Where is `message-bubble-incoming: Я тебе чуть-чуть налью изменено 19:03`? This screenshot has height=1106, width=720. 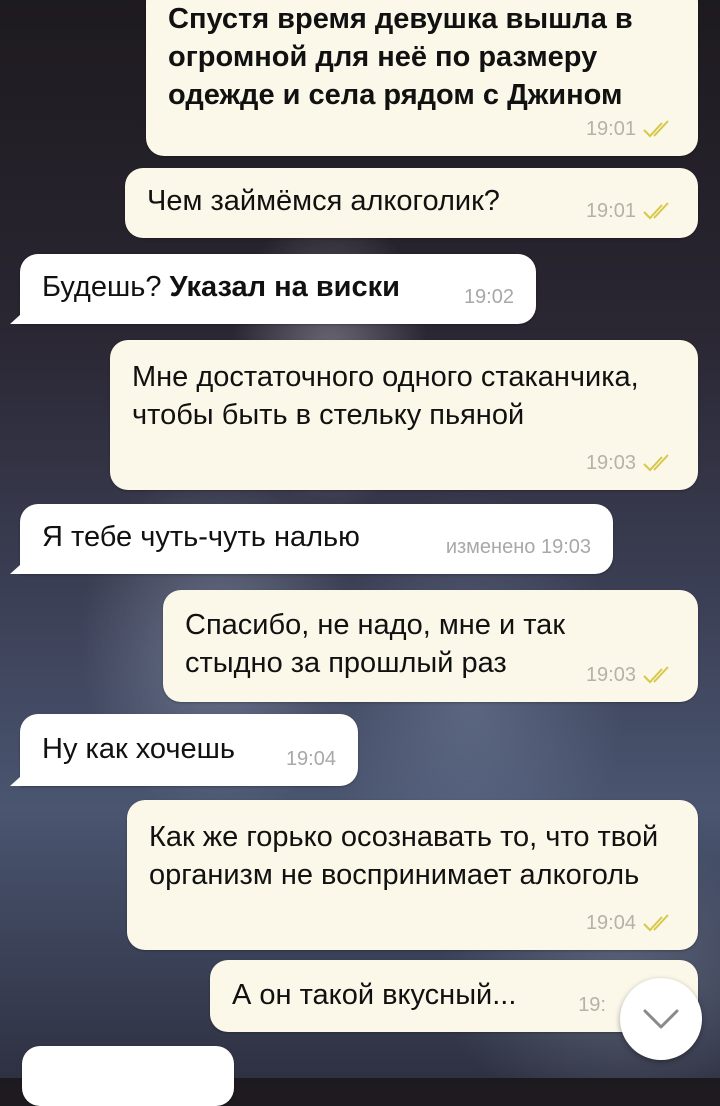
message-bubble-incoming: Я тебе чуть-чуть налью изменено 19:03 is located at coordinates (316, 539).